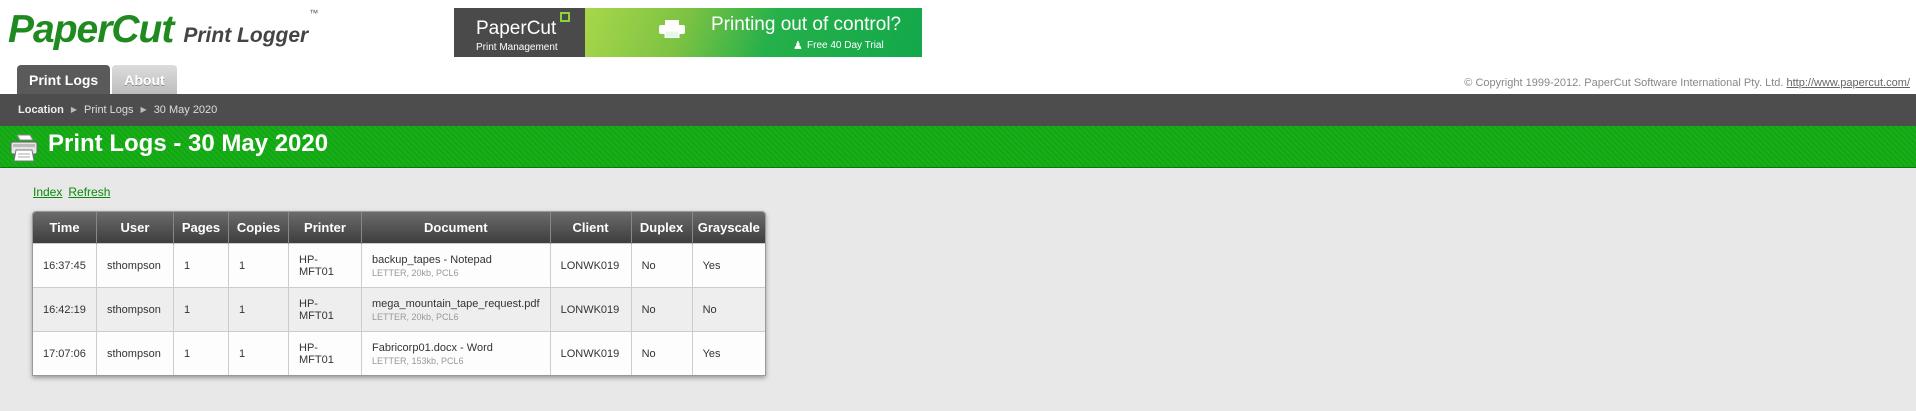 The width and height of the screenshot is (1916, 411). Describe the element at coordinates (65, 309) in the screenshot. I see `cell-time: 16:42:19` at that location.